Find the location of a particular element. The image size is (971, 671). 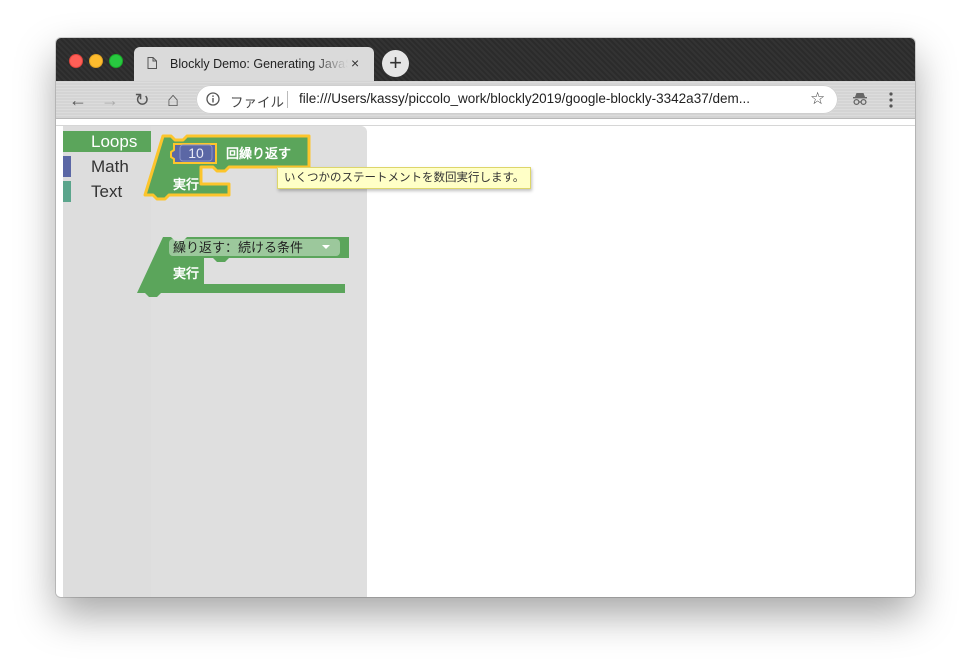

zoom-window-button is located at coordinates (116, 61).